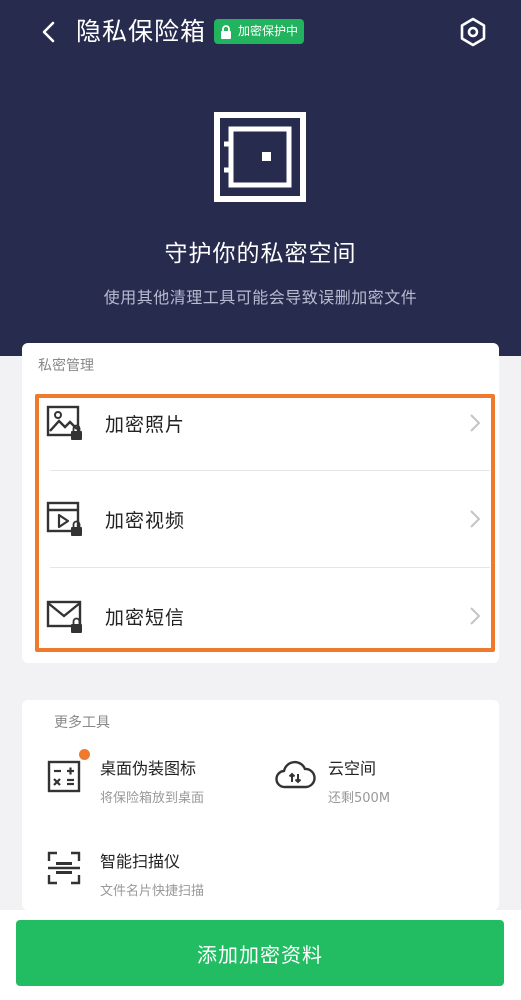 Image resolution: width=521 pixels, height=1000 pixels. I want to click on section-label-private: 私密管理, so click(66, 366).